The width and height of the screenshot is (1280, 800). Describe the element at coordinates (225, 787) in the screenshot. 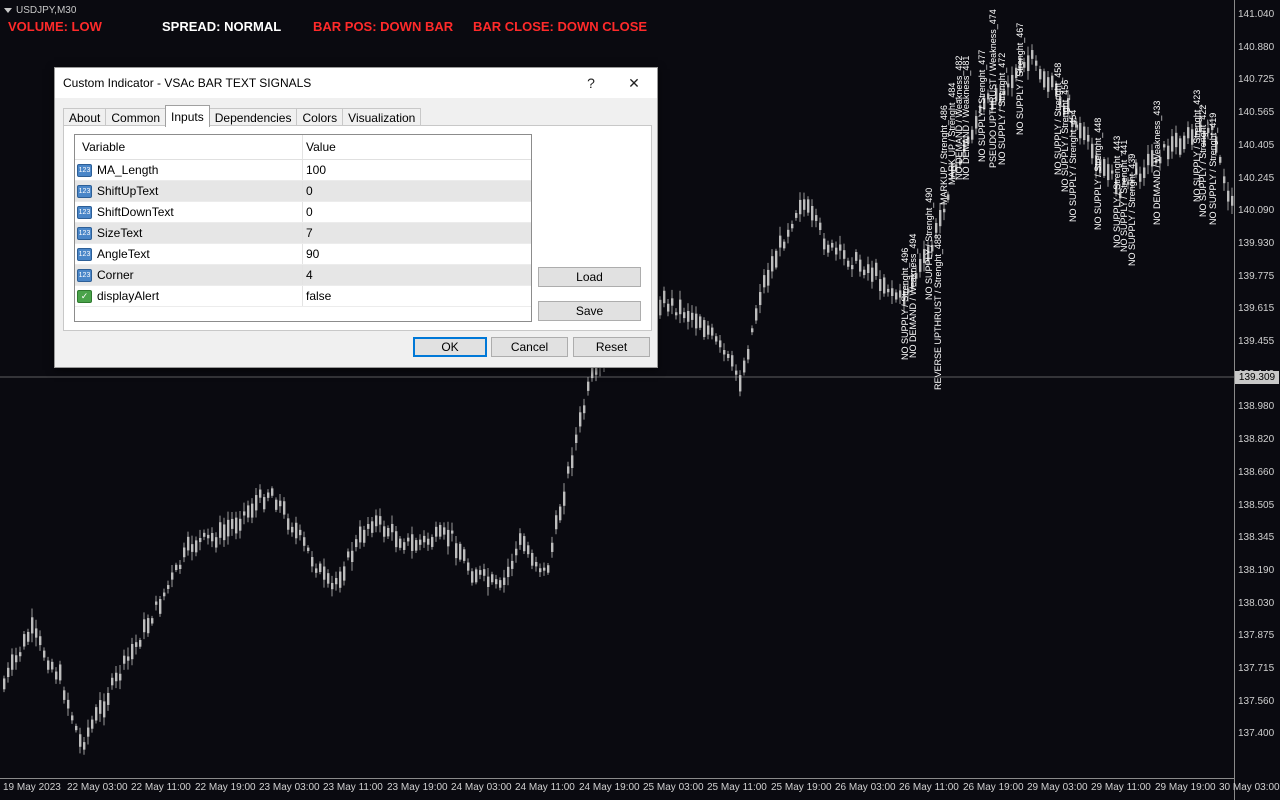

I see `time-tick-label: 22 May 19:00` at that location.